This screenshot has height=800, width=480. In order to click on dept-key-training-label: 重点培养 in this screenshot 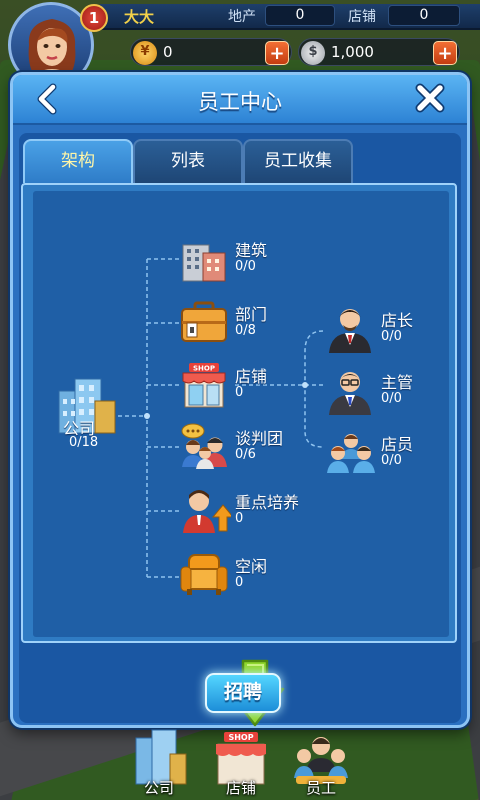, I will do `click(267, 502)`.